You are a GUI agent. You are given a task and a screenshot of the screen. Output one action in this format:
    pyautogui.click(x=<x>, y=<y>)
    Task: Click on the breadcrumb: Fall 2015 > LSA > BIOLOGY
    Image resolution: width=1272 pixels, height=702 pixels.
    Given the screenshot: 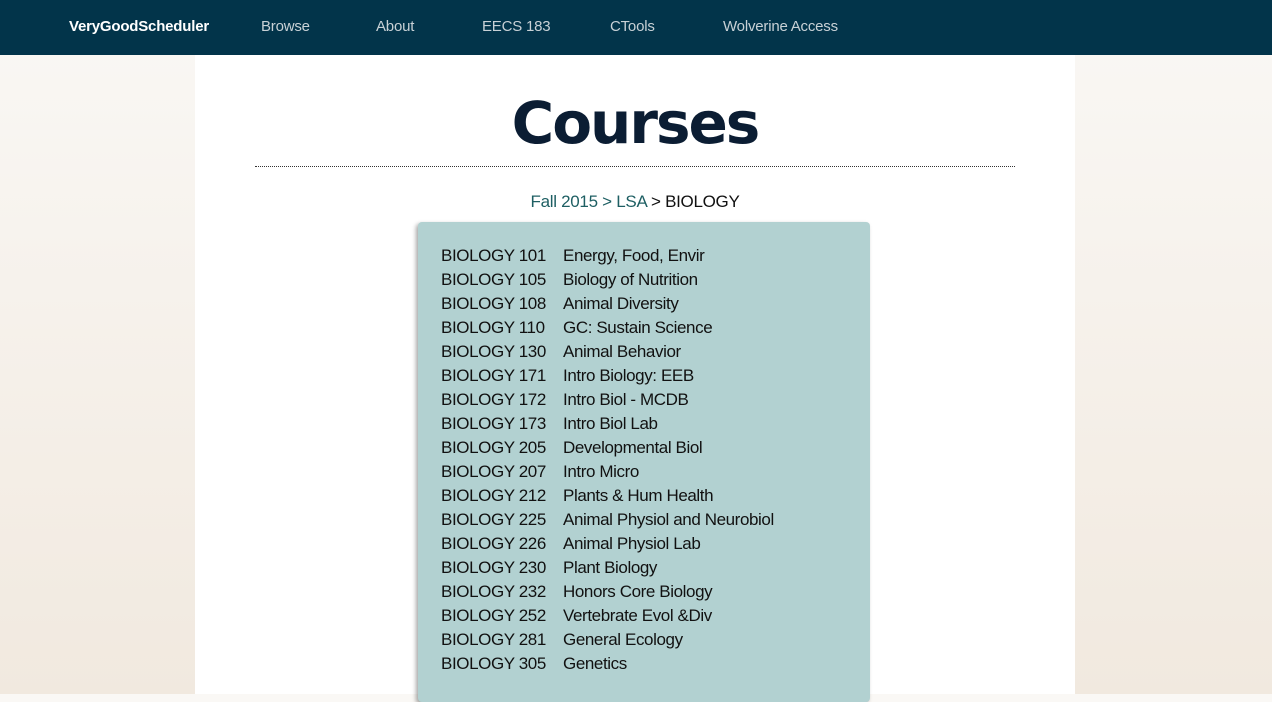 What is the action you would take?
    pyautogui.click(x=635, y=202)
    